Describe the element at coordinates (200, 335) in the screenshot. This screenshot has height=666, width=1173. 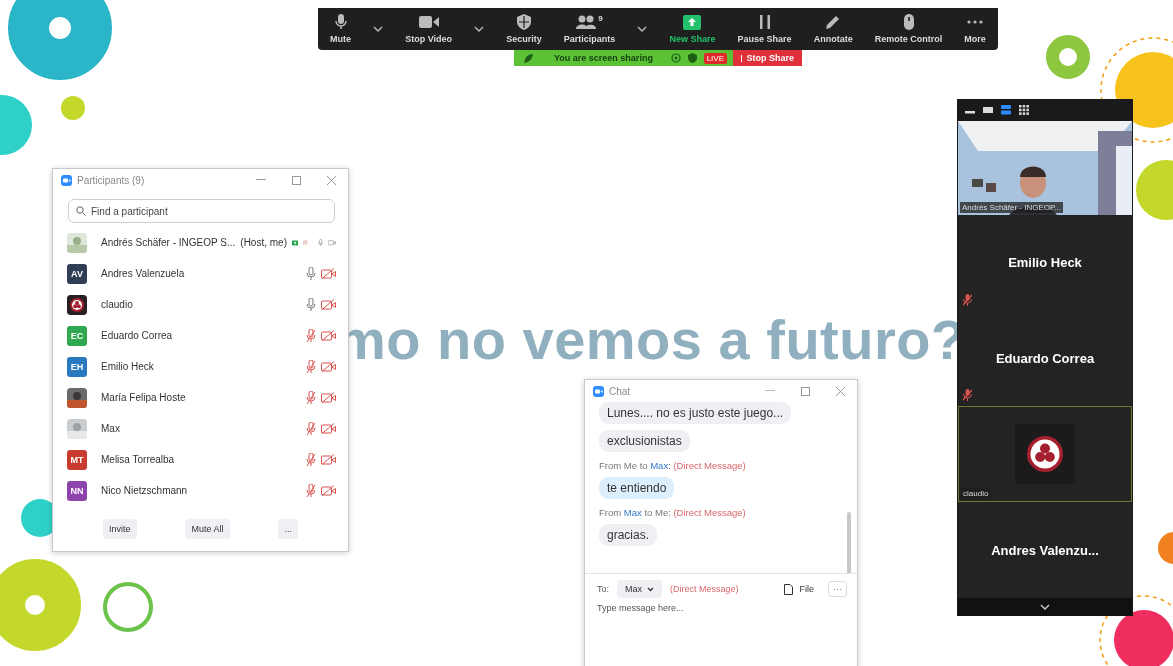
I see `participant-row: EC Eduardo Correa` at that location.